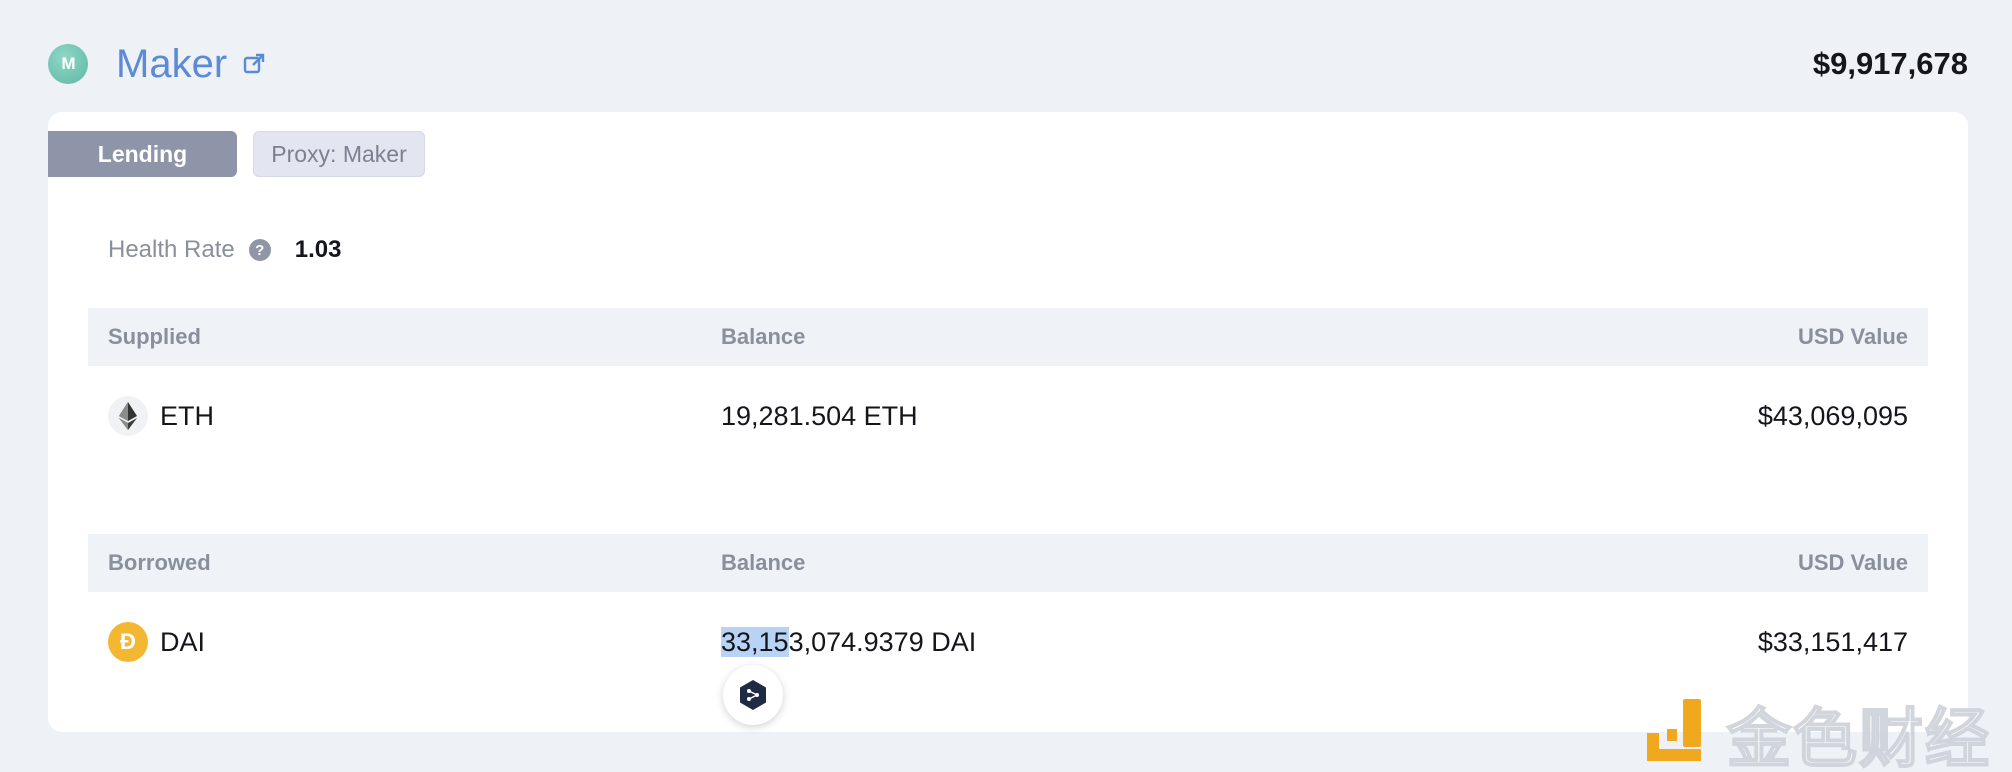 This screenshot has width=2012, height=772. What do you see at coordinates (156, 642) in the screenshot?
I see `asset-cell: Ð DAI` at bounding box center [156, 642].